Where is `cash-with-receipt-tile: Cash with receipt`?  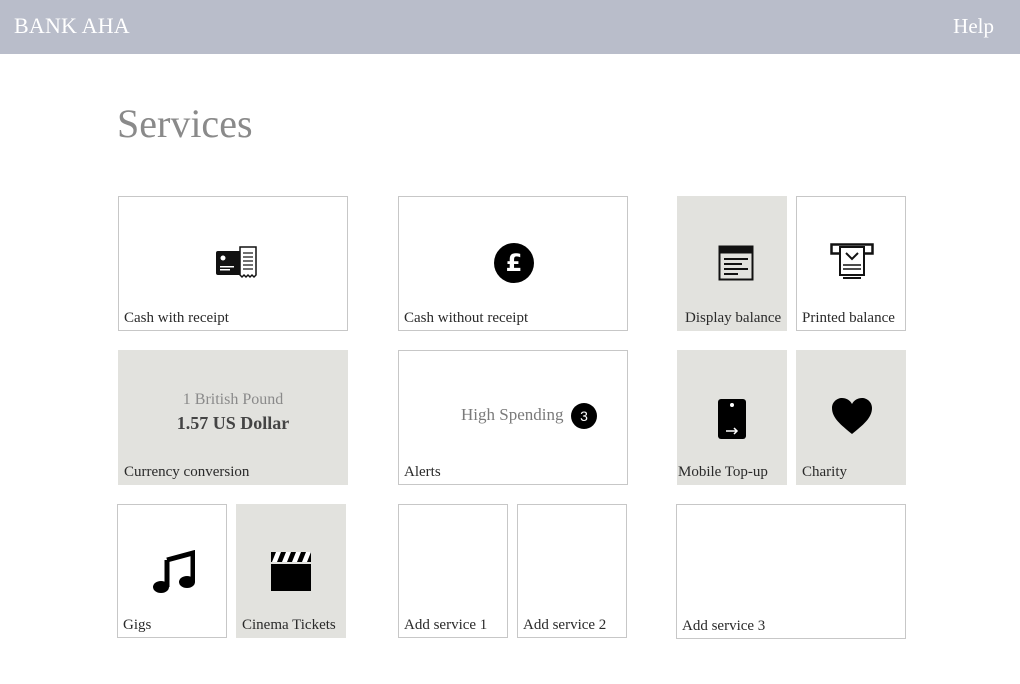 cash-with-receipt-tile: Cash with receipt is located at coordinates (233, 263).